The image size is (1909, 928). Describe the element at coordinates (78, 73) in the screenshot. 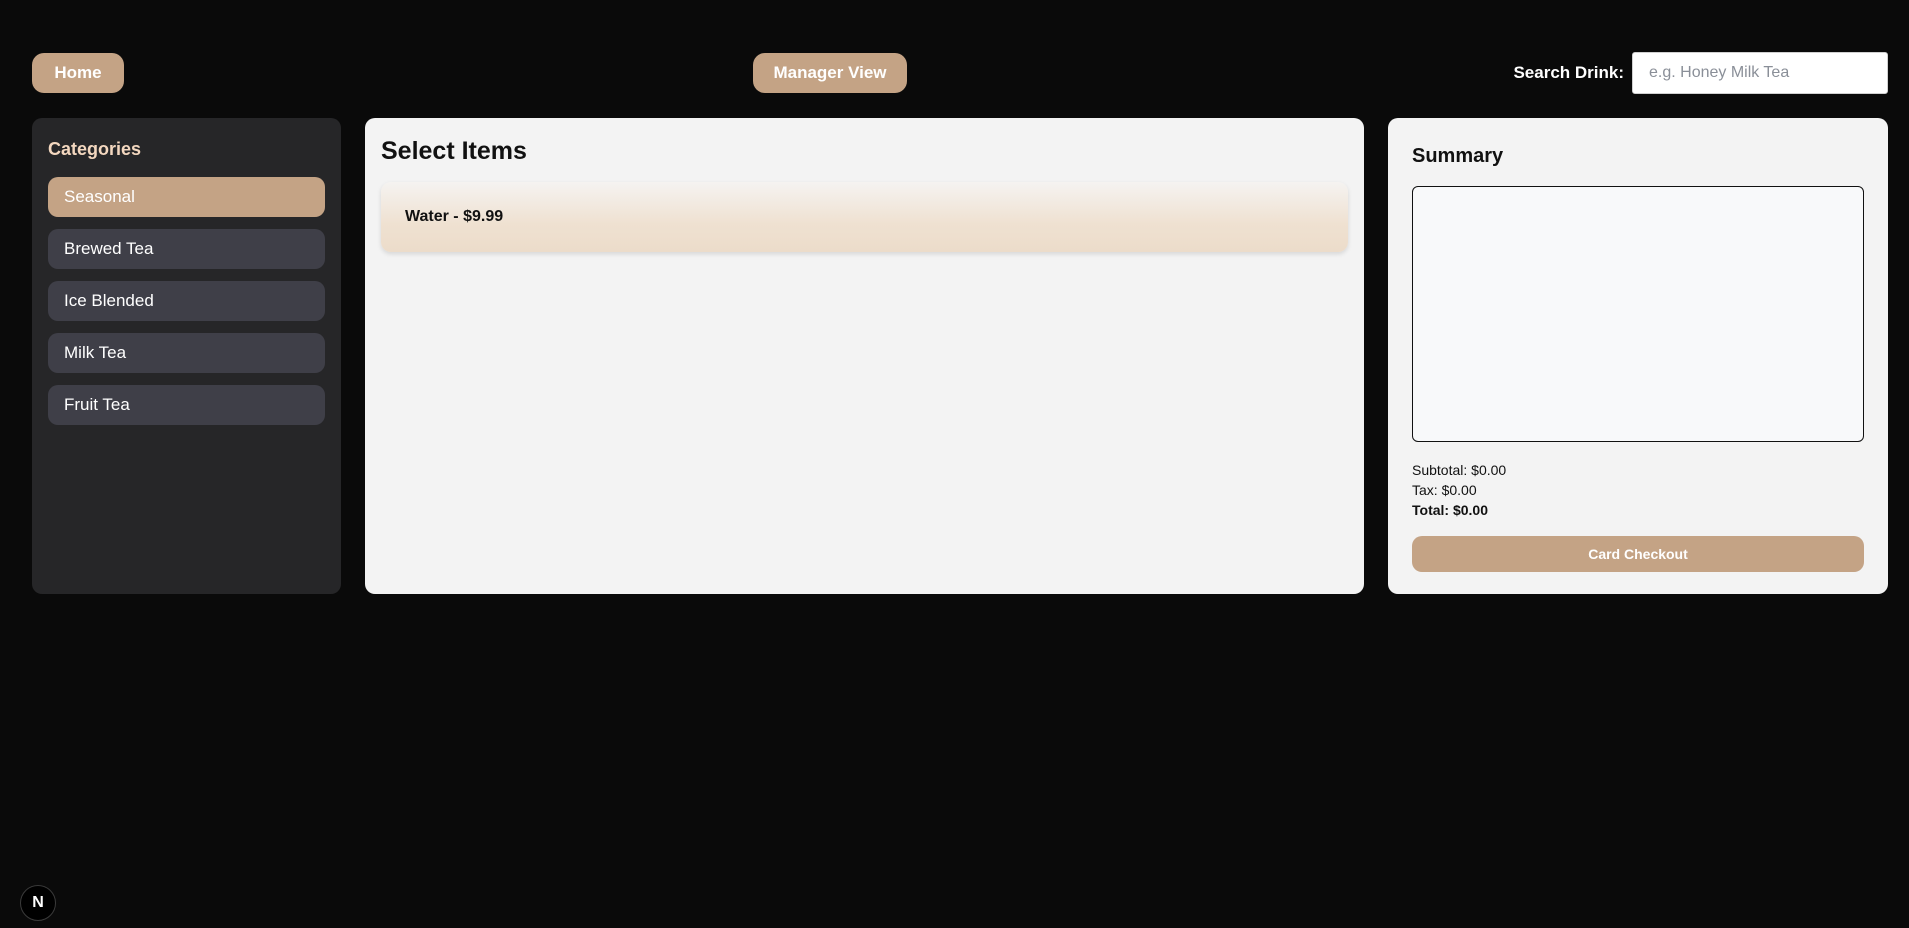

I see `home-button: Home` at that location.